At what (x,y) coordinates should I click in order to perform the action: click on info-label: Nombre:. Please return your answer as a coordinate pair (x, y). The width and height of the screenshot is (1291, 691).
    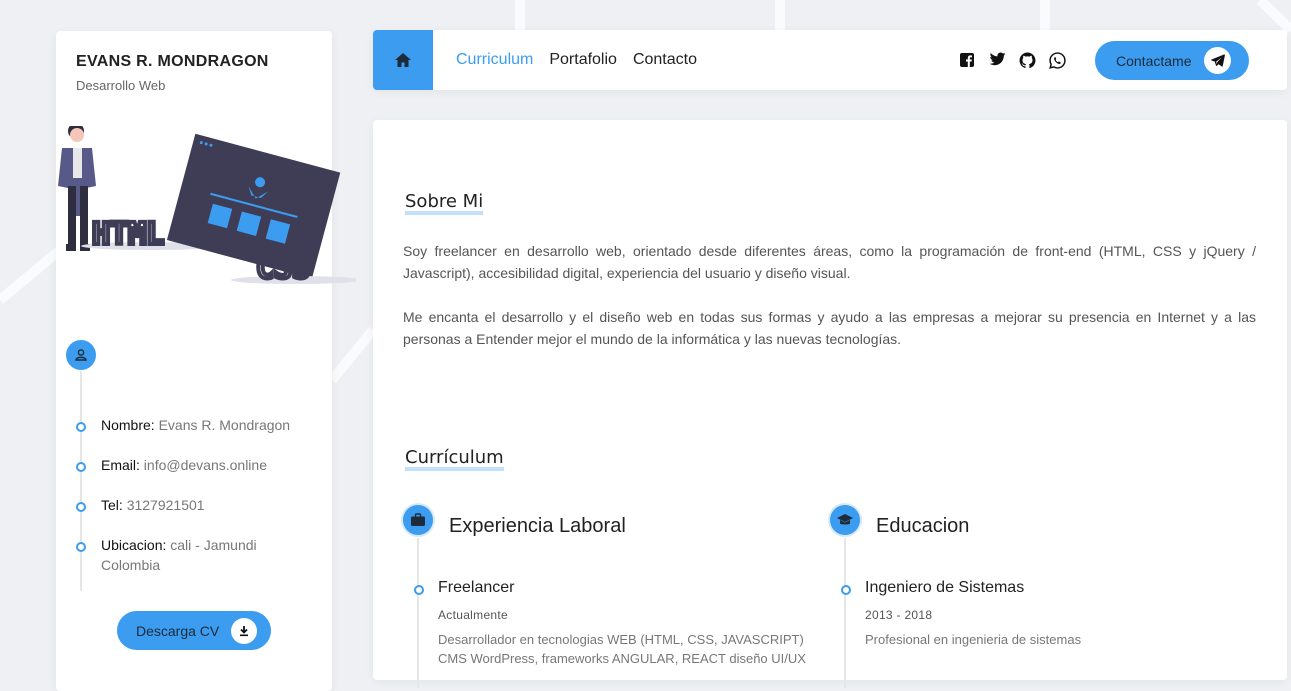
    Looking at the image, I should click on (128, 425).